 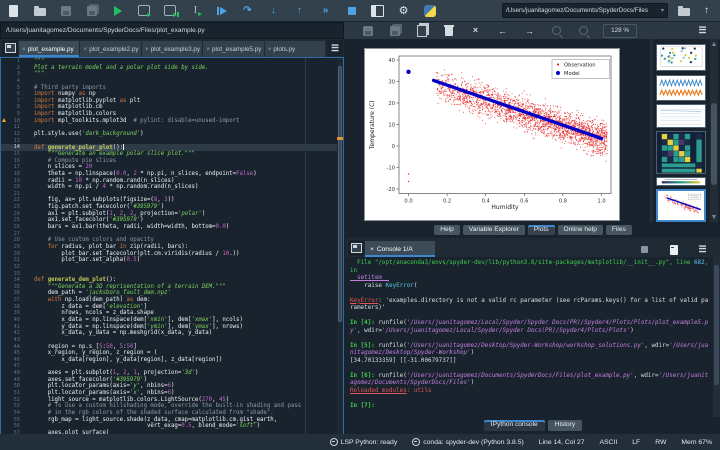 I want to click on console-scrollbar, so click(x=716, y=337).